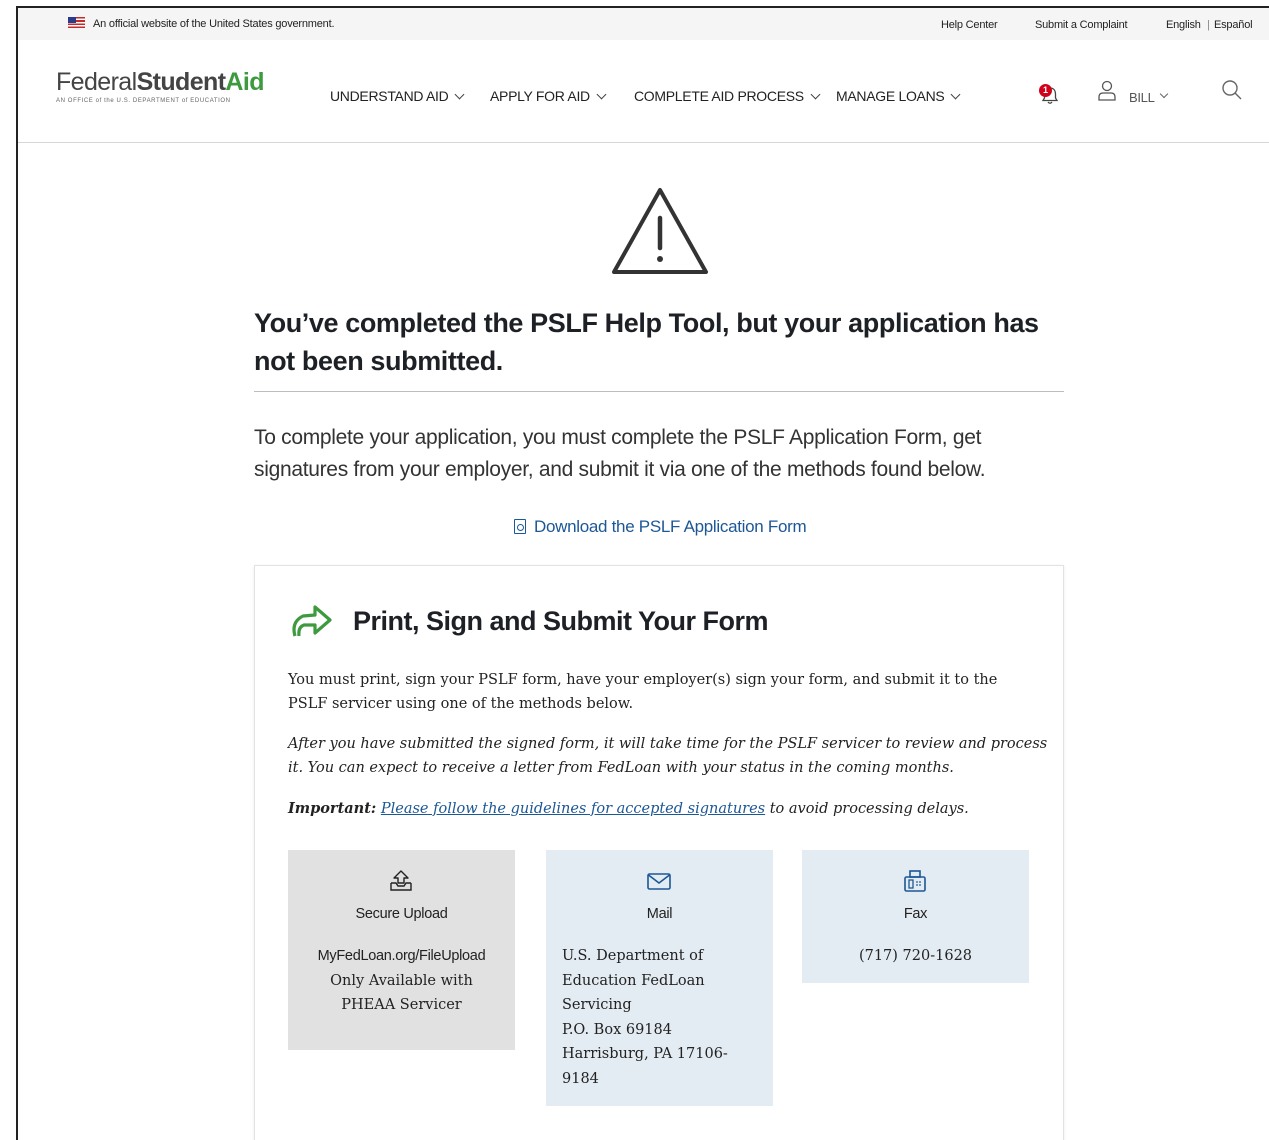 This screenshot has height=1140, width=1269. What do you see at coordinates (660, 527) in the screenshot?
I see `download-pslf-form-link: Download the PSLF Application Form` at bounding box center [660, 527].